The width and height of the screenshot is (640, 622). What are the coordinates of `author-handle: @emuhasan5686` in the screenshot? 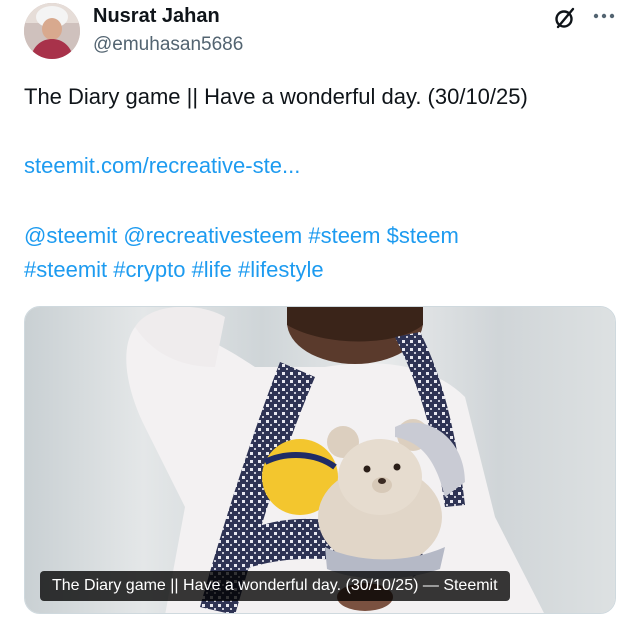 It's located at (168, 45).